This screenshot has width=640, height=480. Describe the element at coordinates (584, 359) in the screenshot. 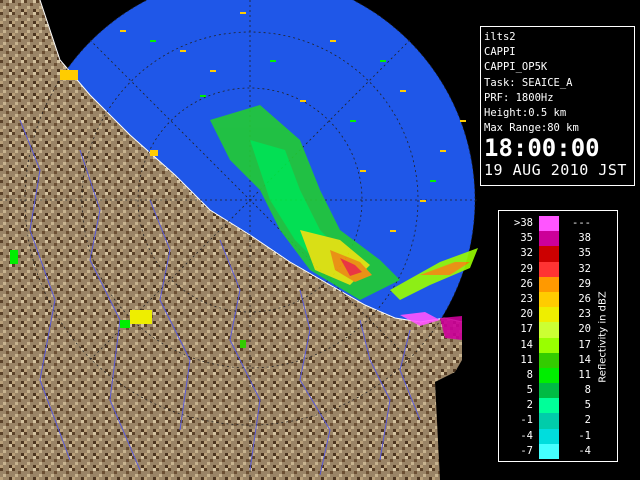

I see `legend-high-value: 14` at that location.